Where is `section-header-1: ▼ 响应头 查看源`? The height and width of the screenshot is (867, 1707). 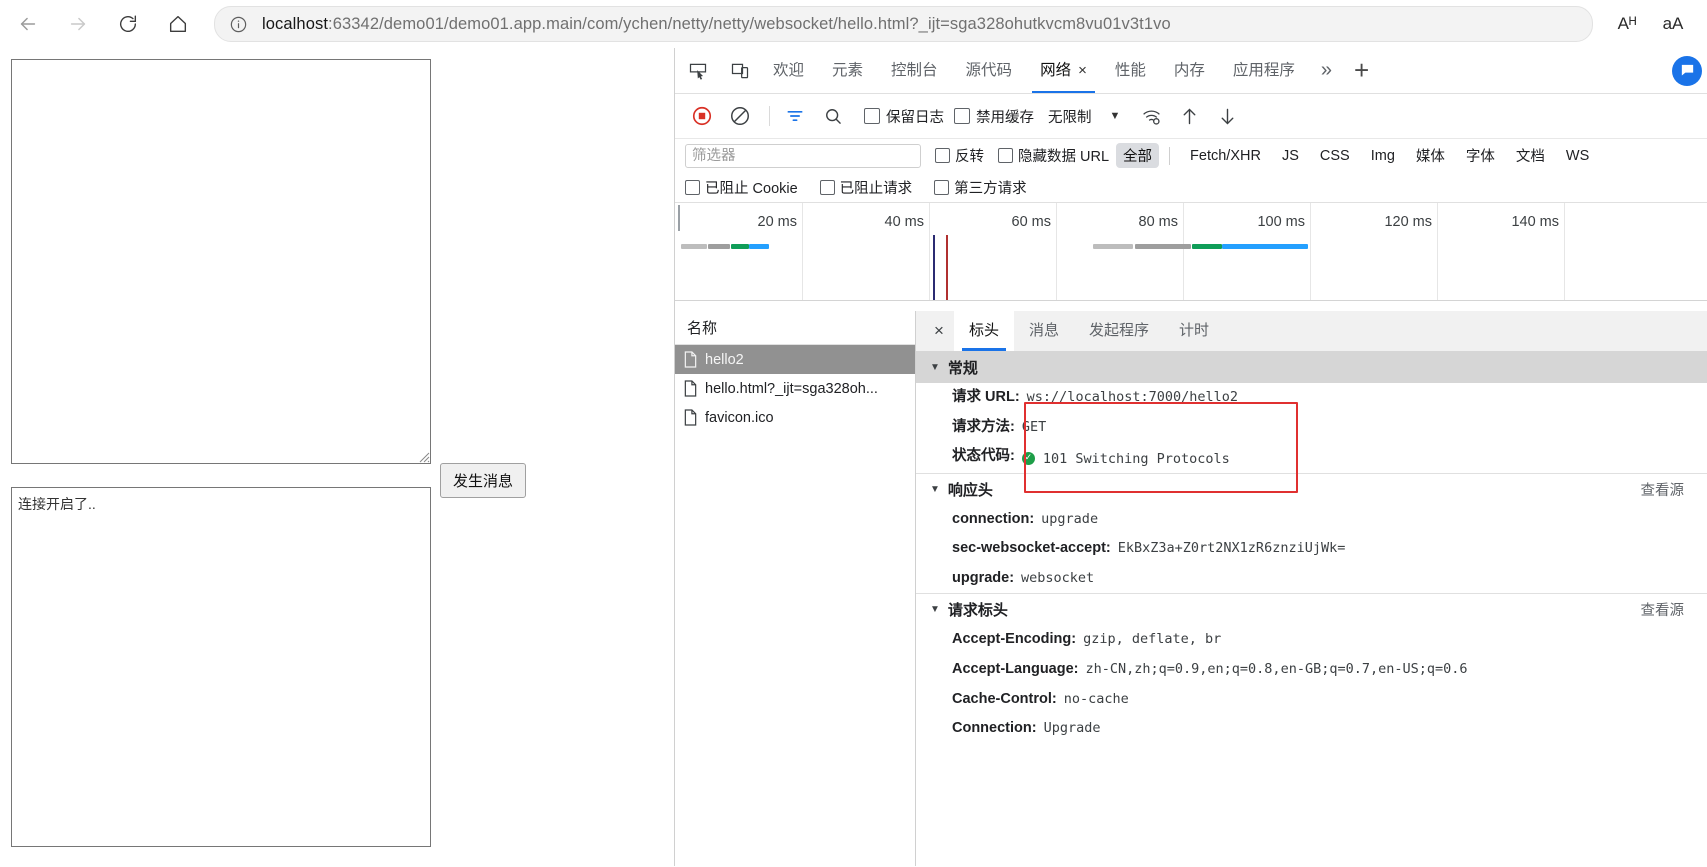 section-header-1: ▼ 响应头 查看源 is located at coordinates (1311, 488).